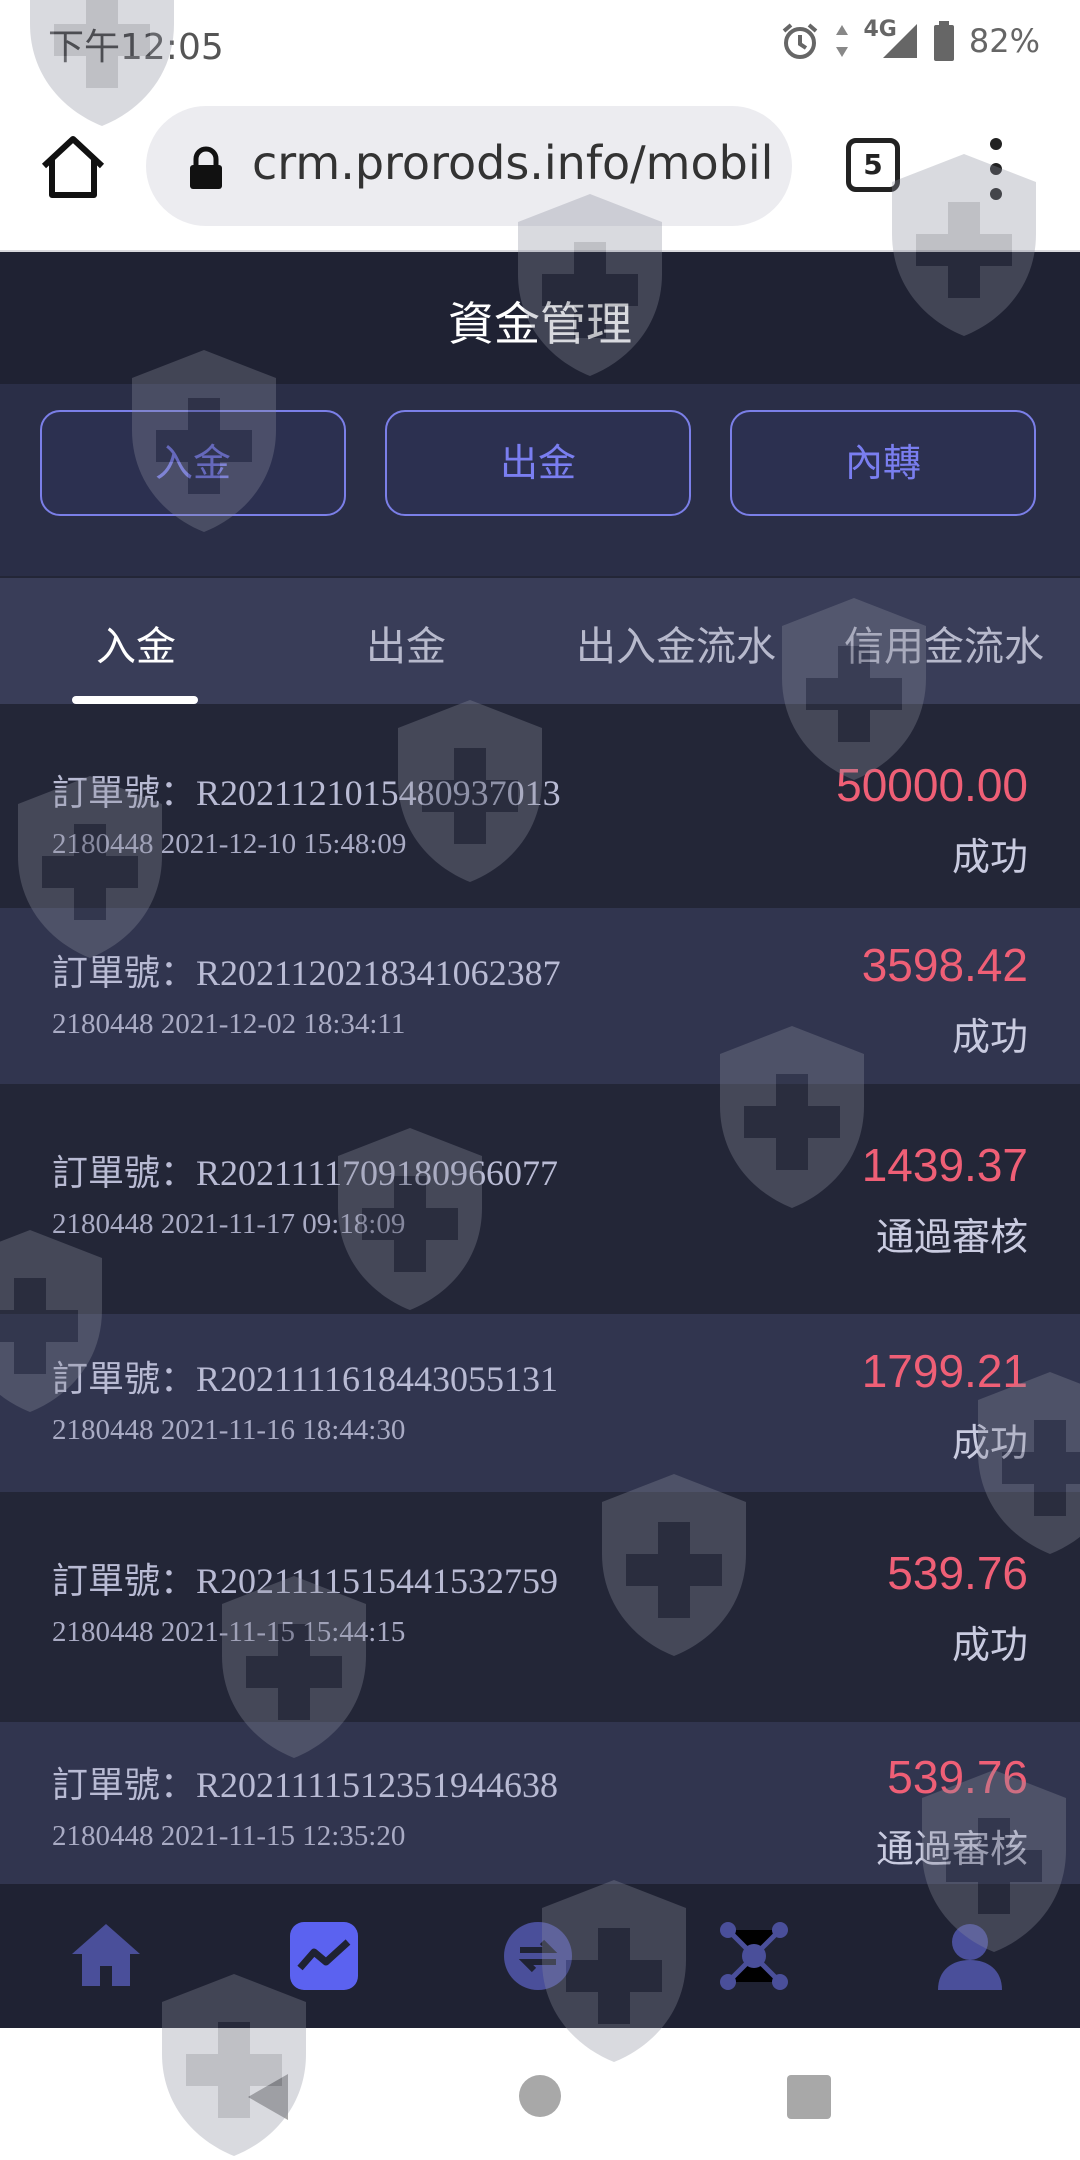  I want to click on order-number: 訂單號：R2021111512351944638, so click(305, 1785).